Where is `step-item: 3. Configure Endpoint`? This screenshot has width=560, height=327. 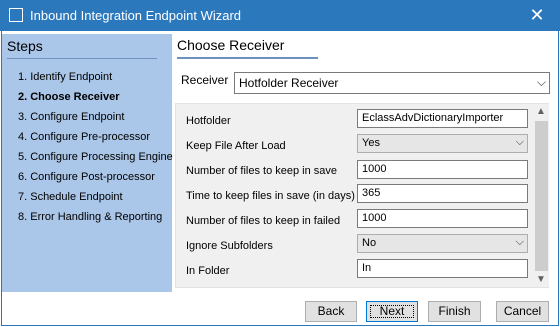 step-item: 3. Configure Endpoint is located at coordinates (71, 117).